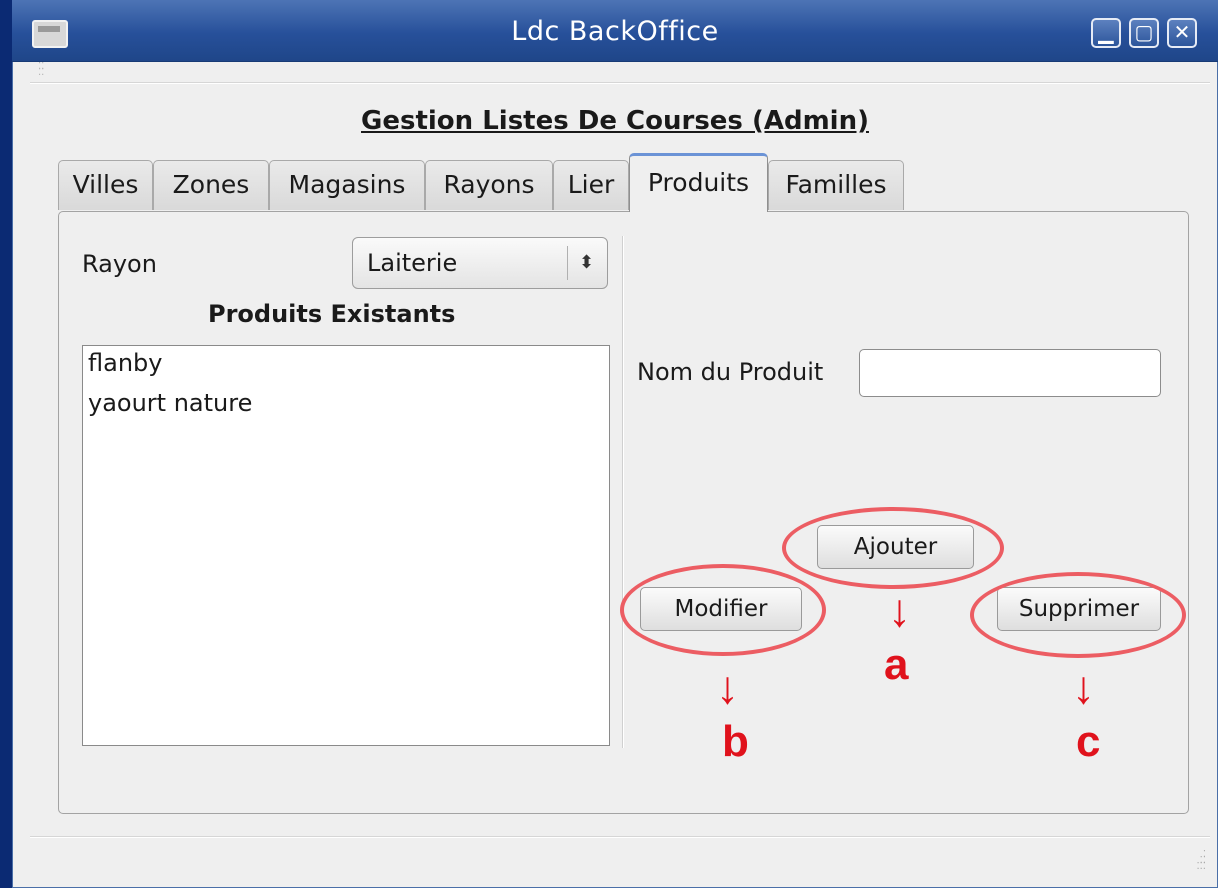 Image resolution: width=1225 pixels, height=888 pixels. Describe the element at coordinates (1088, 741) in the screenshot. I see `annotation-label-c: c` at that location.